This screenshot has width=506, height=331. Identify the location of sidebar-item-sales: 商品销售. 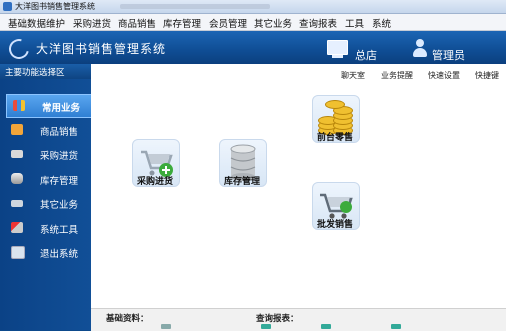
(48, 130).